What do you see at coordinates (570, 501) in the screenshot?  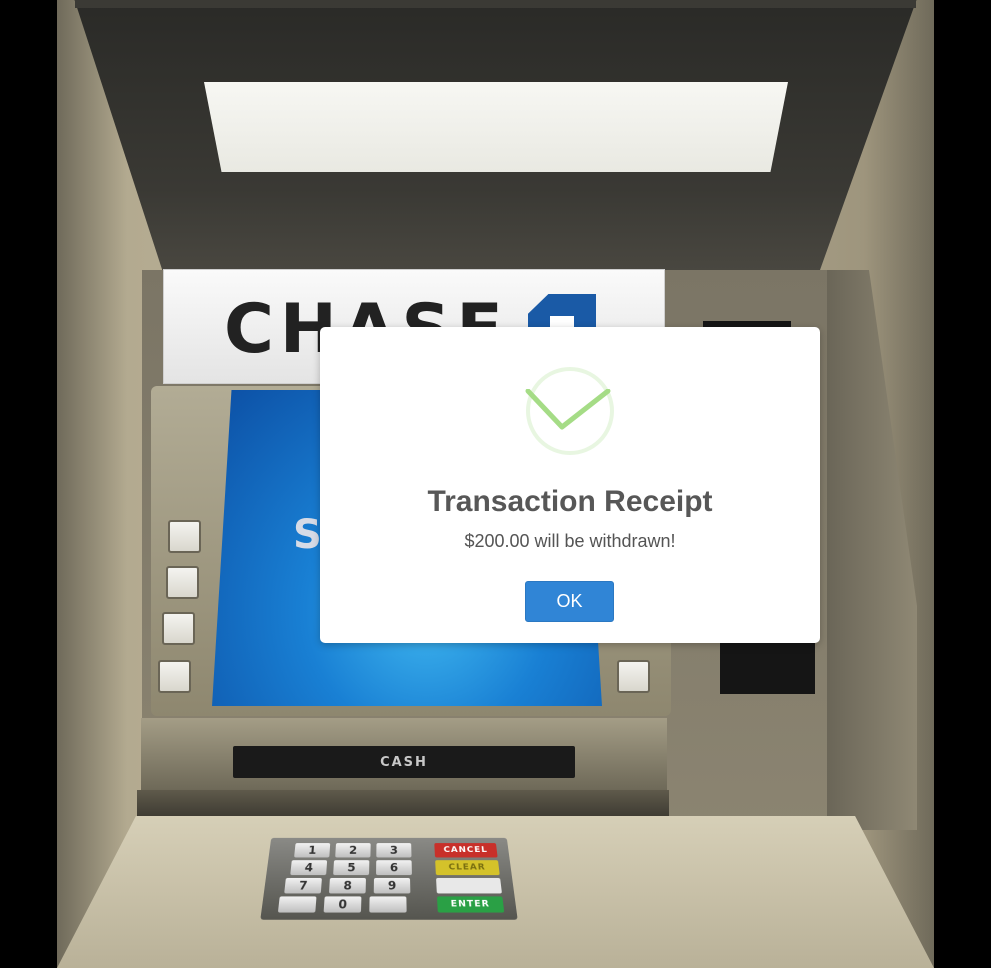 I see `dialog-title: Transaction Receipt` at bounding box center [570, 501].